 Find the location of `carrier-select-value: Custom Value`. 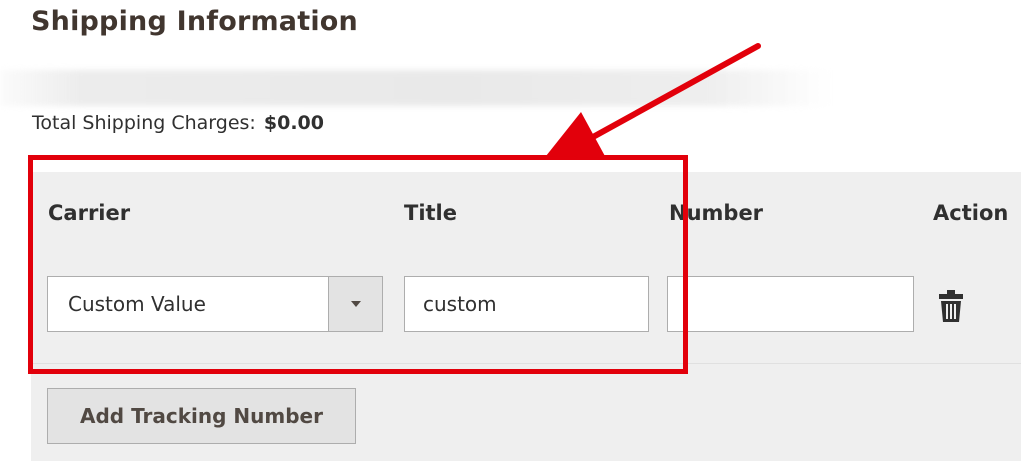

carrier-select-value: Custom Value is located at coordinates (137, 304).